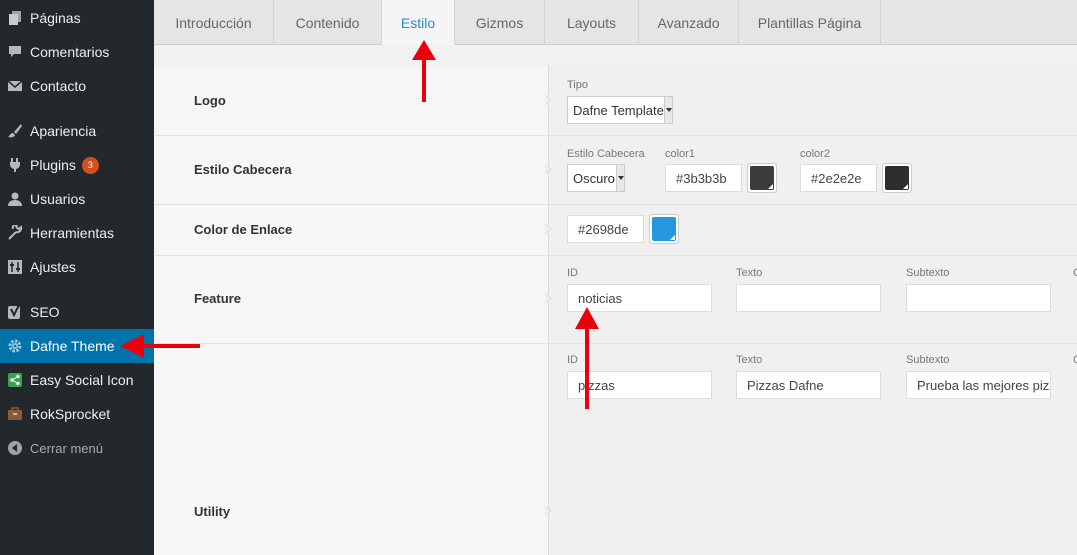  Describe the element at coordinates (243, 229) in the screenshot. I see `row-label-color-enlace: Color de Enlace` at that location.